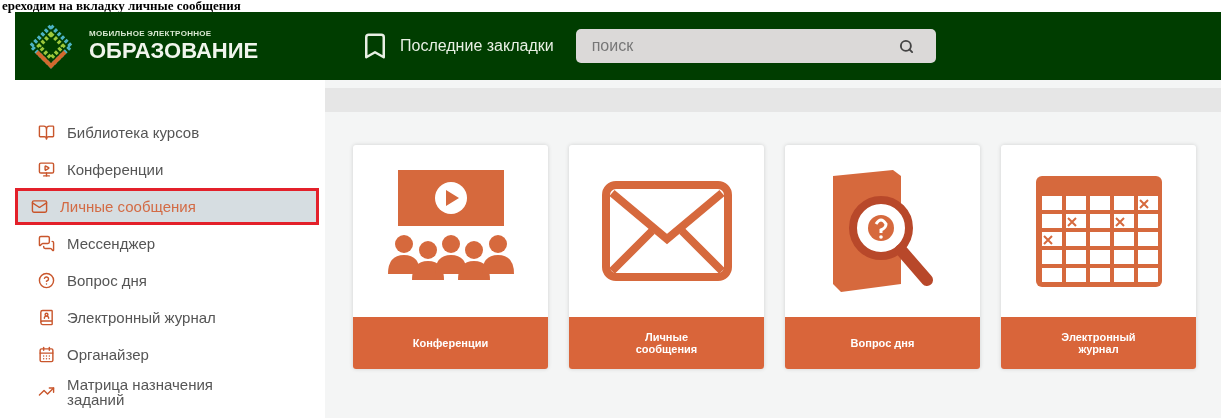 The height and width of the screenshot is (418, 1221). I want to click on tile-label: Конференции, so click(450, 343).